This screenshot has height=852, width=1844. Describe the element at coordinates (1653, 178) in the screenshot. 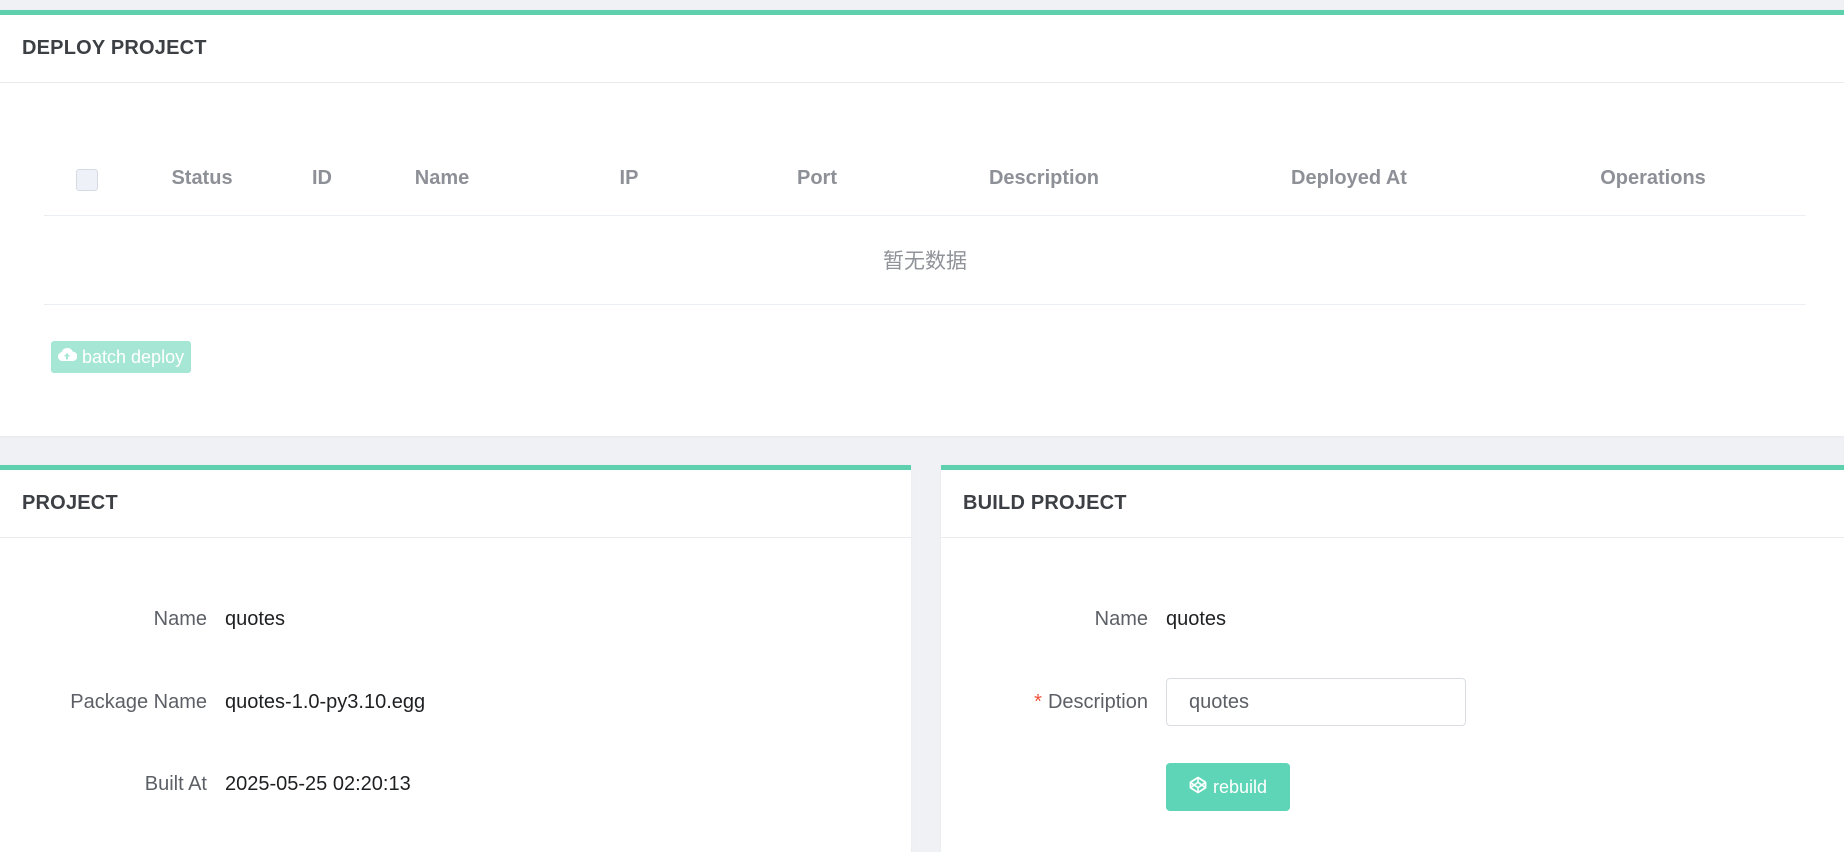

I see `column-operations: Operations` at that location.